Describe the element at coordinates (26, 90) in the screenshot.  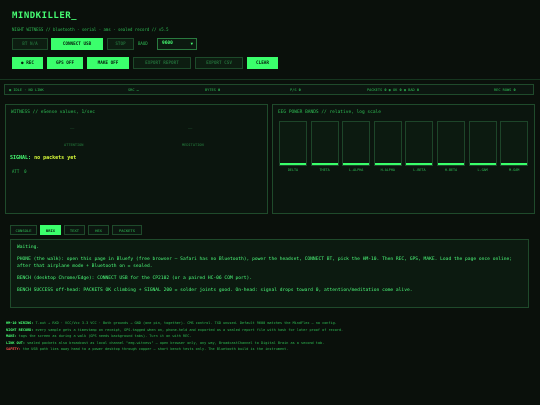
I see `link-mode: ◉ IDLE · NO LINK` at that location.